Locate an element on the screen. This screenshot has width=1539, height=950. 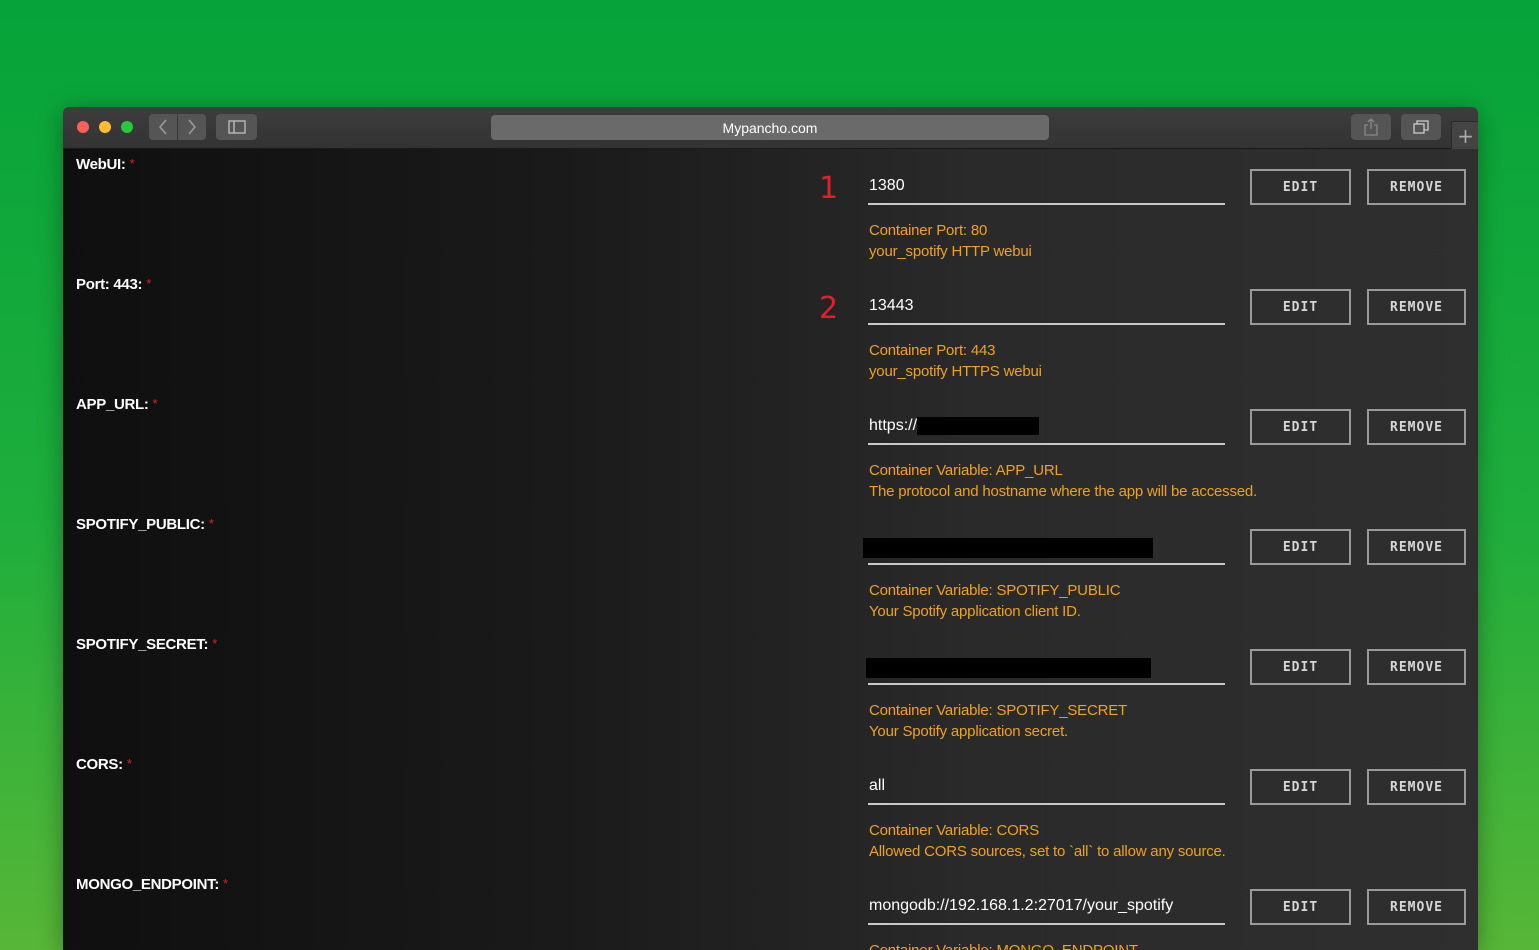
value-input: https:// is located at coordinates (1046, 426).